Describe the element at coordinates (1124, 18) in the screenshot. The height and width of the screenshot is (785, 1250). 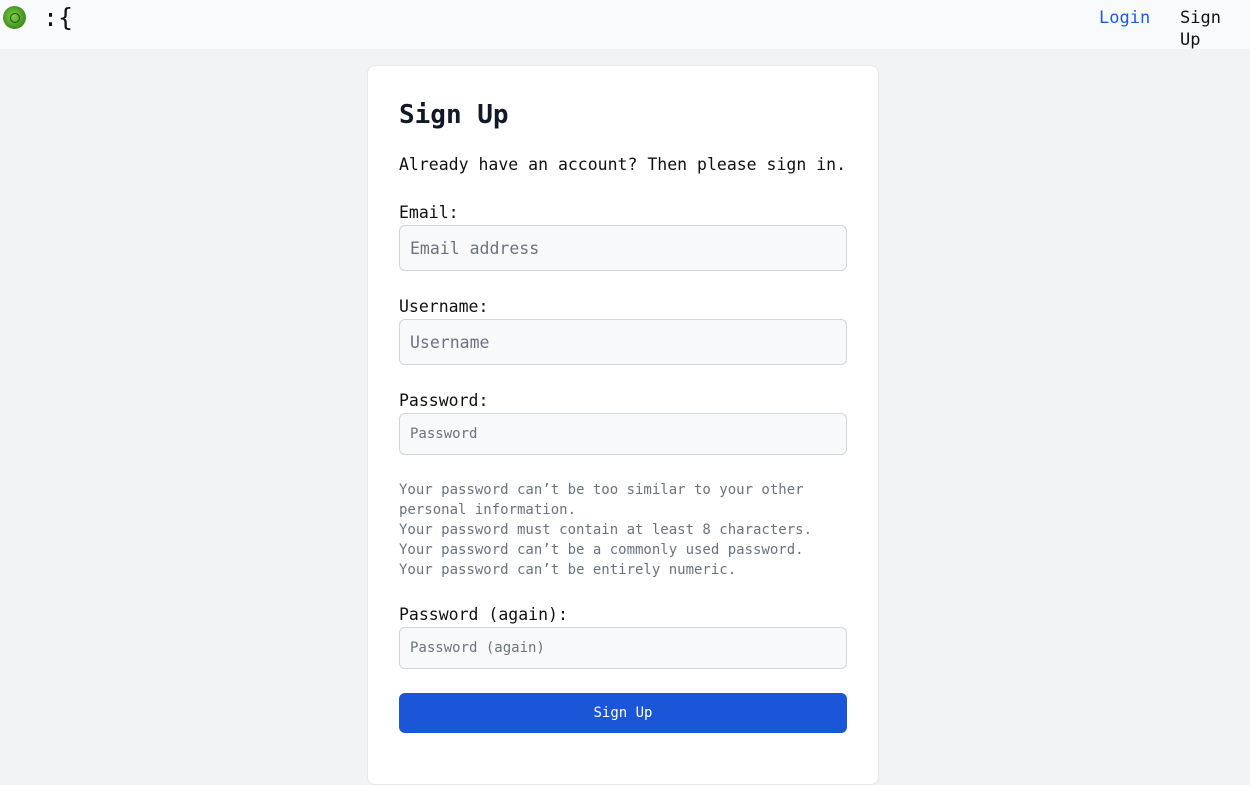
I see `nav-login-link: Login` at that location.